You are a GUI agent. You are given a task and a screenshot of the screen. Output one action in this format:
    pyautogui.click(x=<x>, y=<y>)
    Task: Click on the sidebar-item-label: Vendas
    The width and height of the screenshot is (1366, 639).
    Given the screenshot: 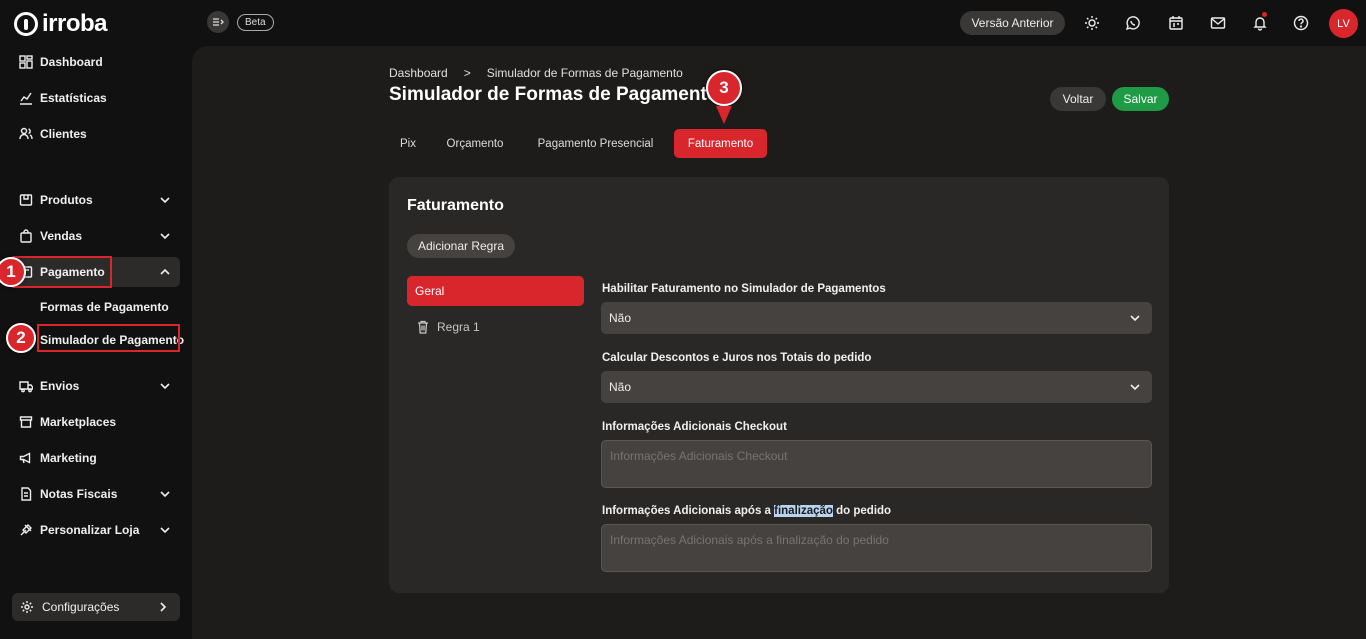 What is the action you would take?
    pyautogui.click(x=61, y=236)
    